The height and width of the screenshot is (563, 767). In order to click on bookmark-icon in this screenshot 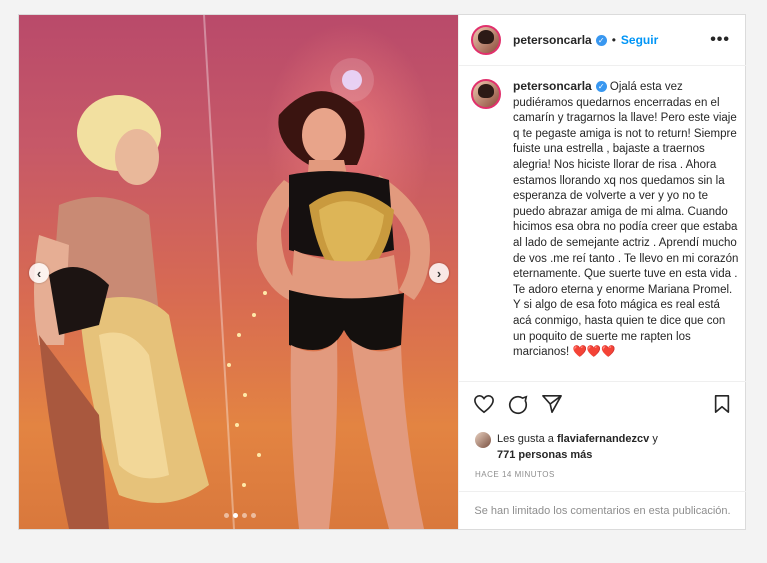, I will do `click(722, 404)`.